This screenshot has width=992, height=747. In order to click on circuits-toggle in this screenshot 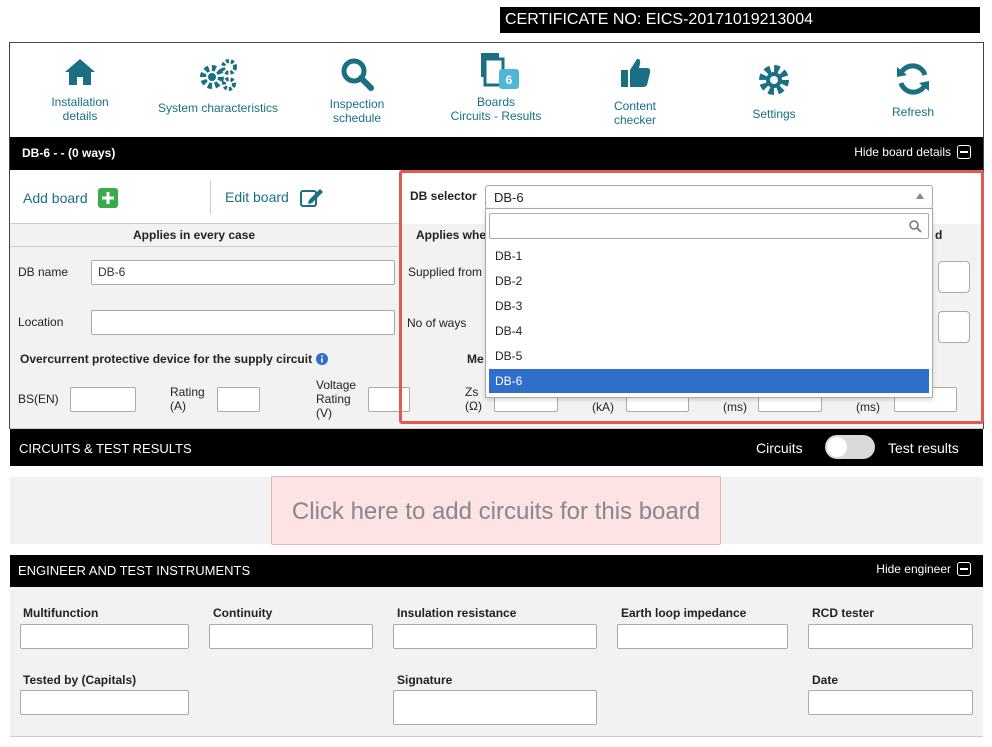, I will do `click(850, 447)`.